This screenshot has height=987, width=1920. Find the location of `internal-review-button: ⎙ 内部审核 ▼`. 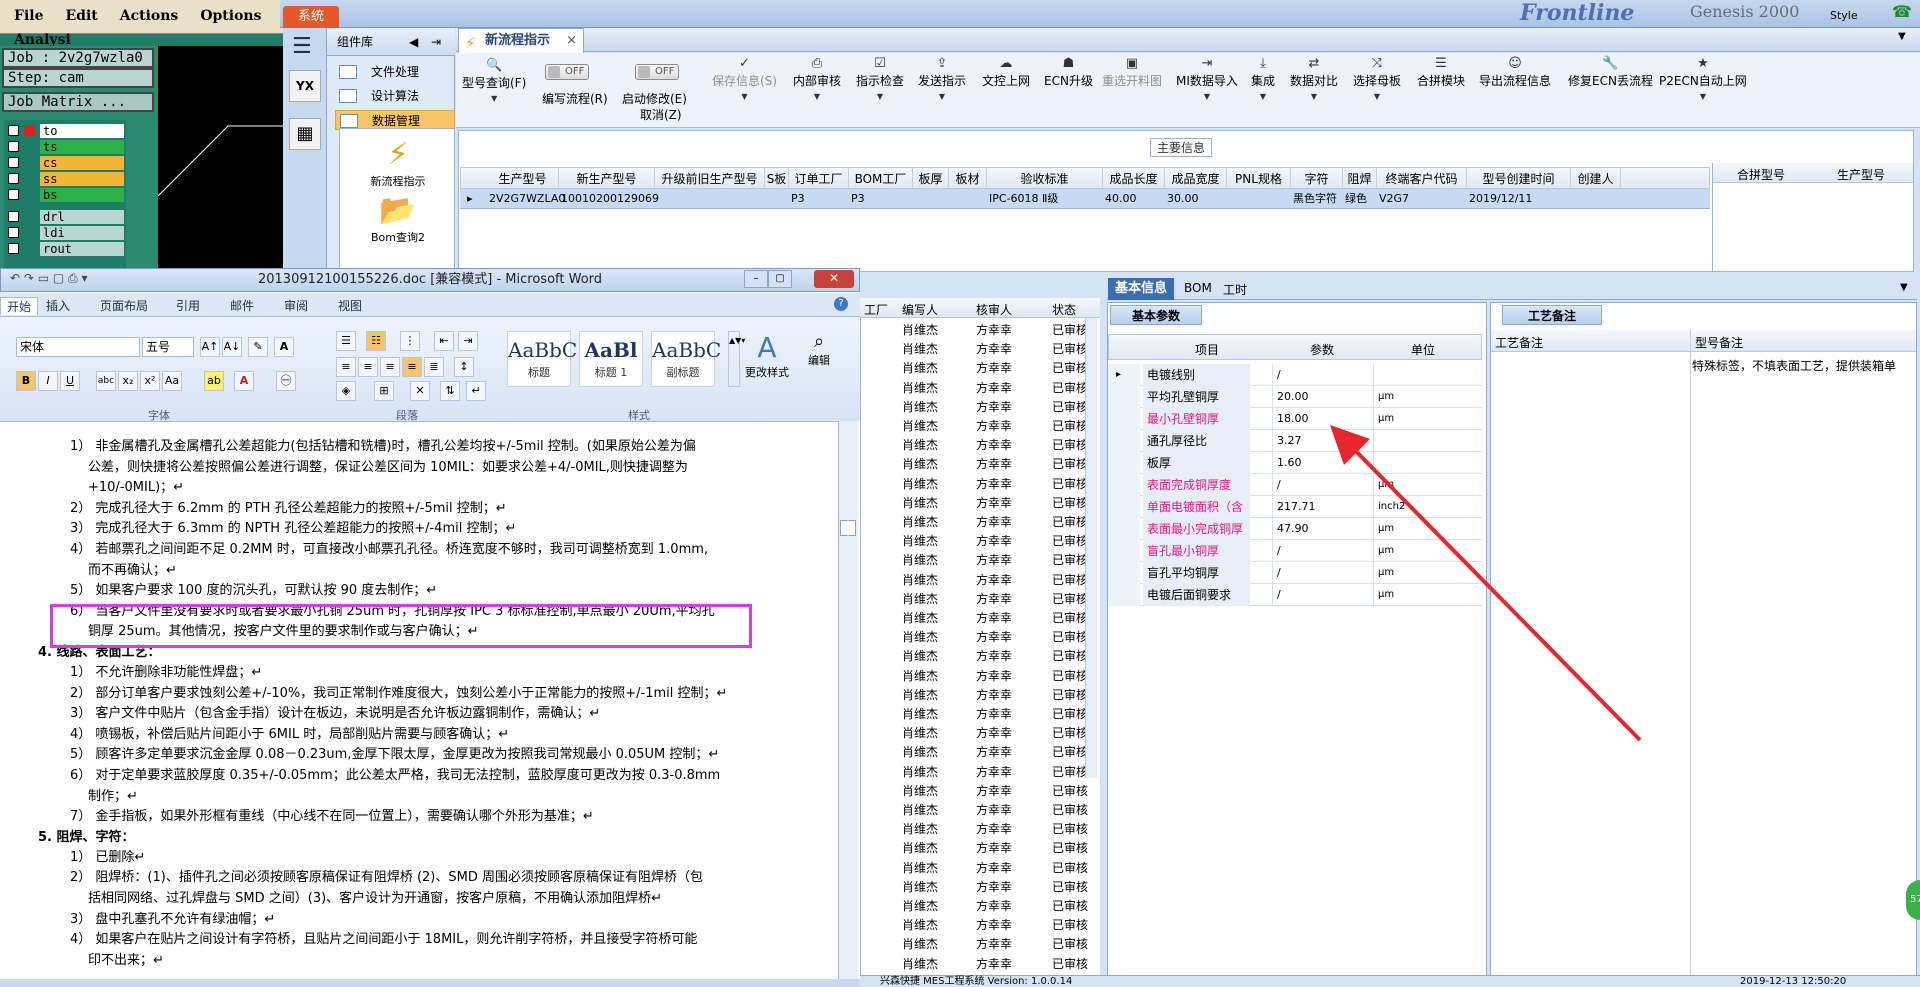

internal-review-button: ⎙ 内部审核 ▼ is located at coordinates (817, 78).